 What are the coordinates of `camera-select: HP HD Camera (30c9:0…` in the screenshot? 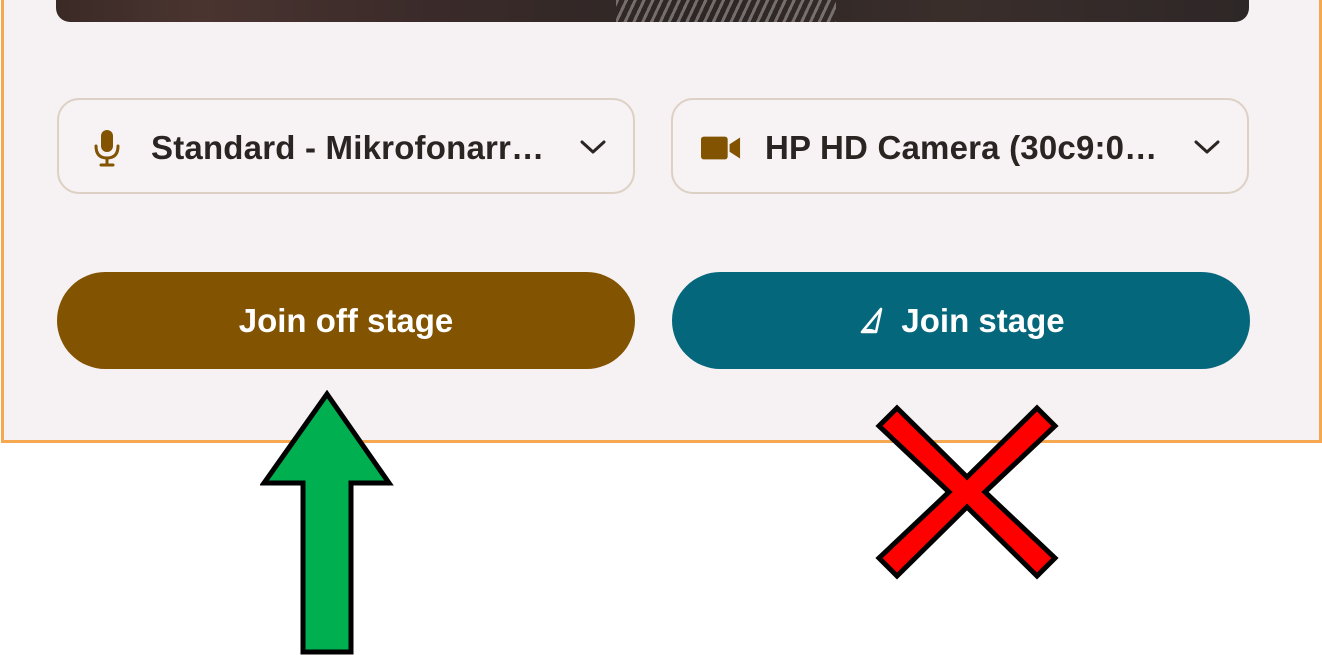 It's located at (960, 146).